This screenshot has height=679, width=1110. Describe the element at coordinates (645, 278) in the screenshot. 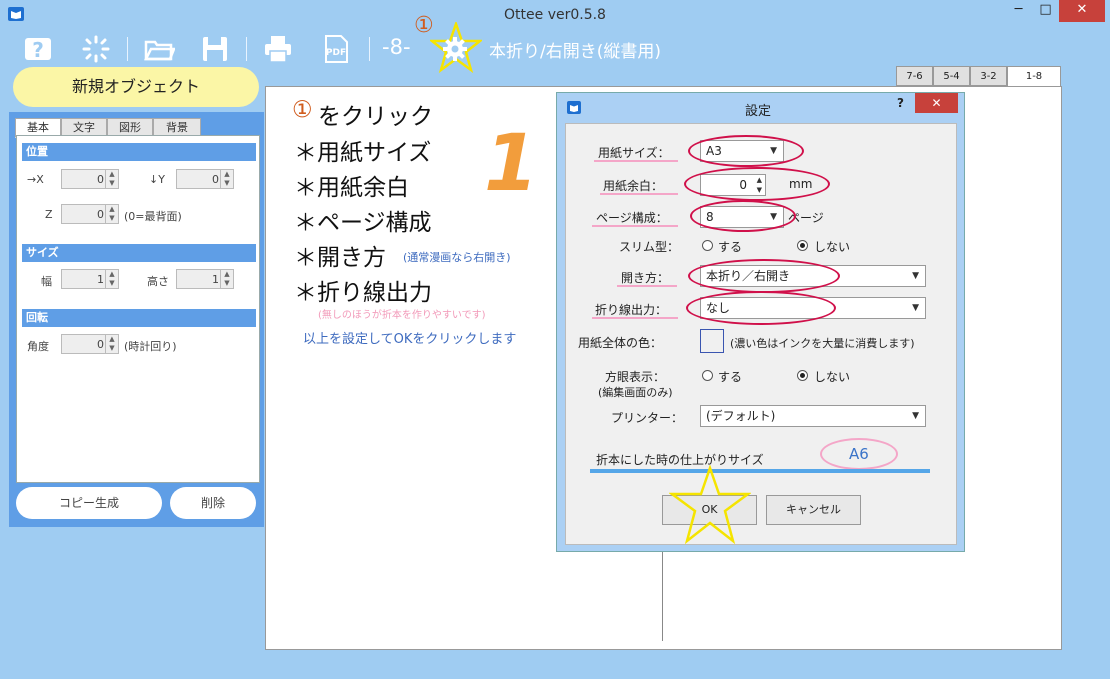

I see `open-label: 開き方：` at that location.